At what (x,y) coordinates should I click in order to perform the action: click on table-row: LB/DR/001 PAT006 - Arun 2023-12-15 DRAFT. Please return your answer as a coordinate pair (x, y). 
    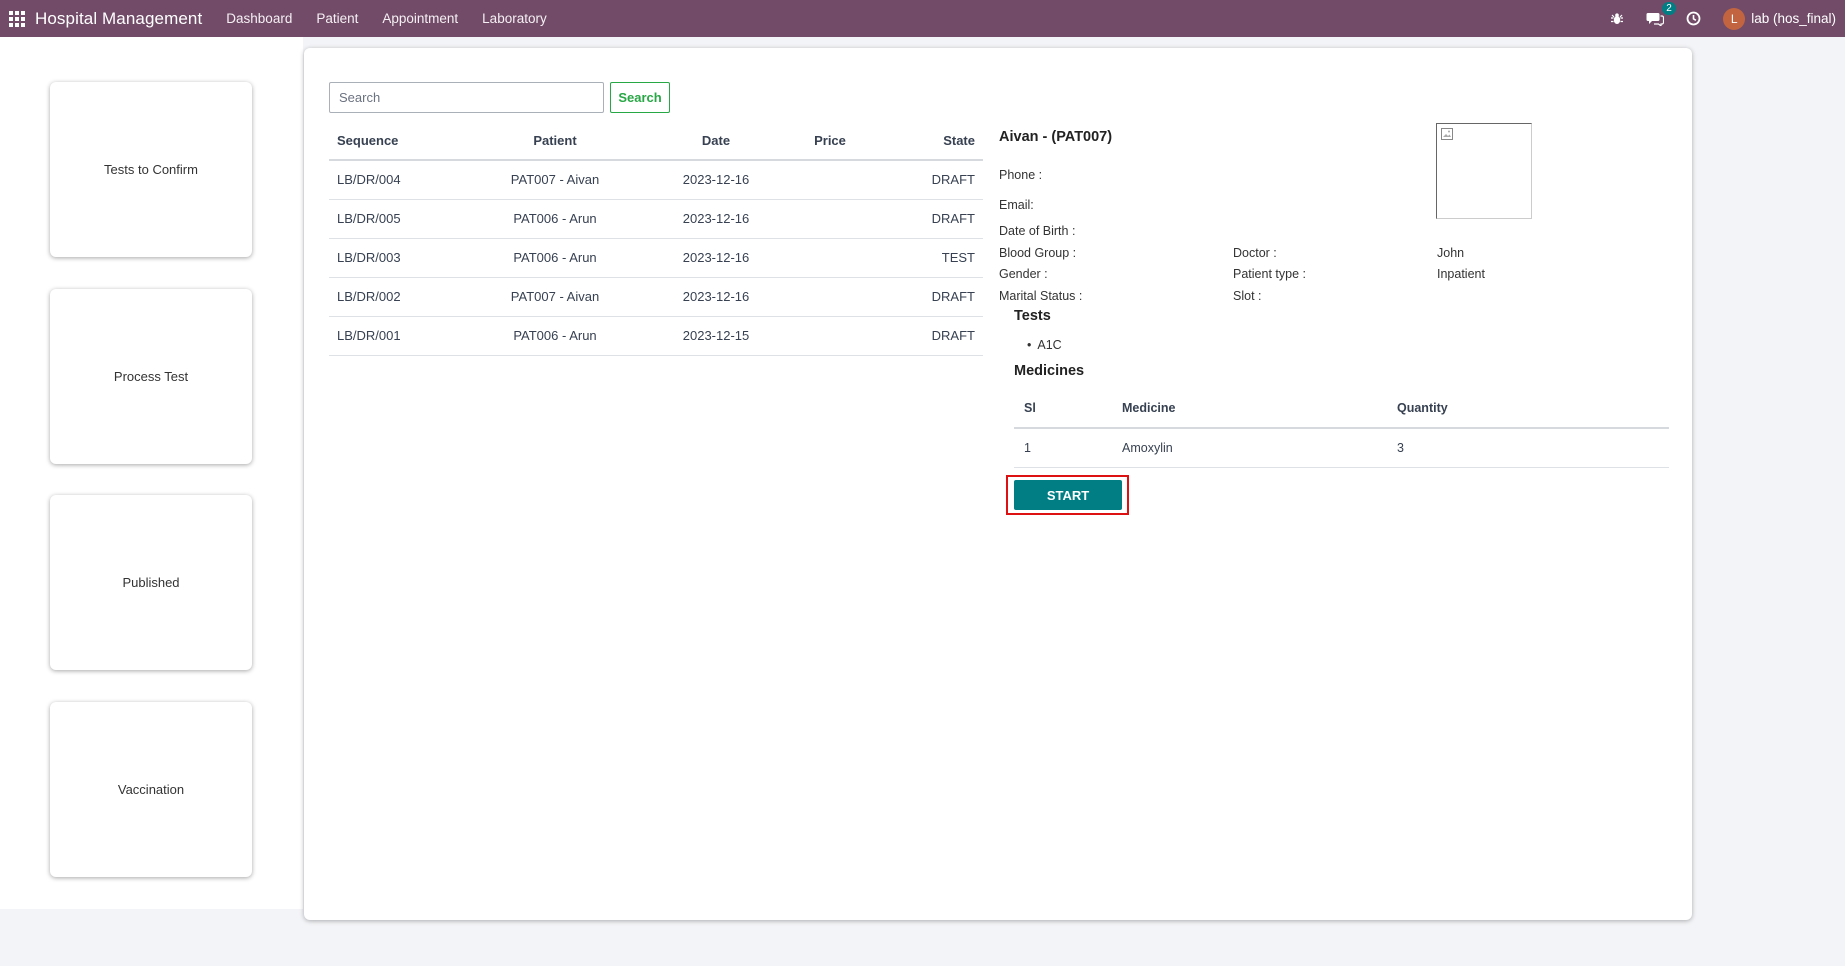
    Looking at the image, I should click on (656, 336).